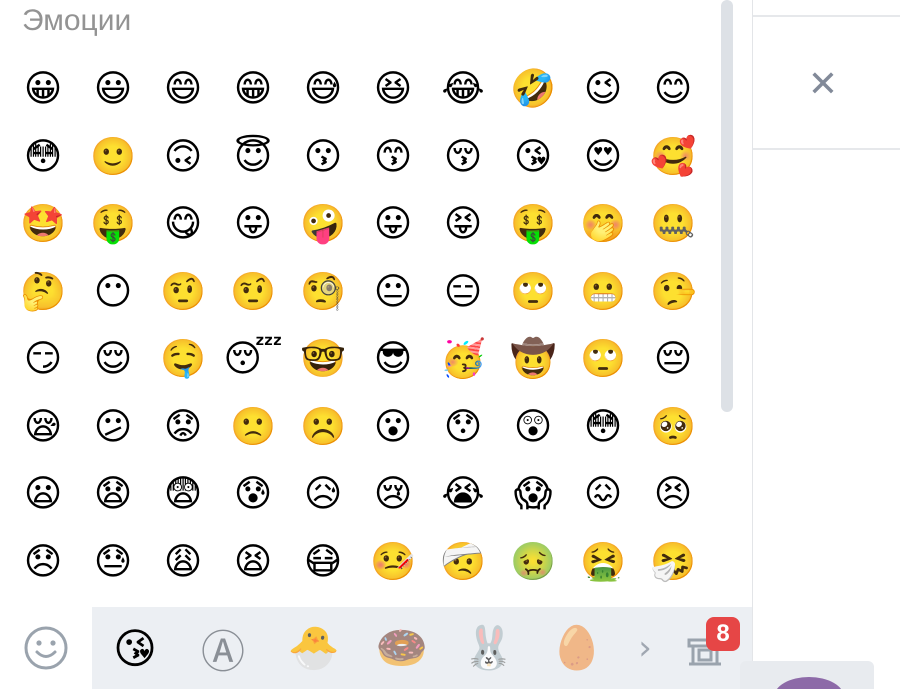  Describe the element at coordinates (603, 89) in the screenshot. I see `emoji-item: 😉` at that location.